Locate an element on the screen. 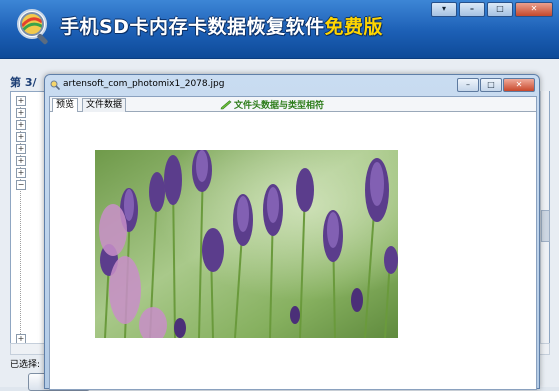 The image size is (559, 391). app-close-button: ✕ is located at coordinates (534, 9).